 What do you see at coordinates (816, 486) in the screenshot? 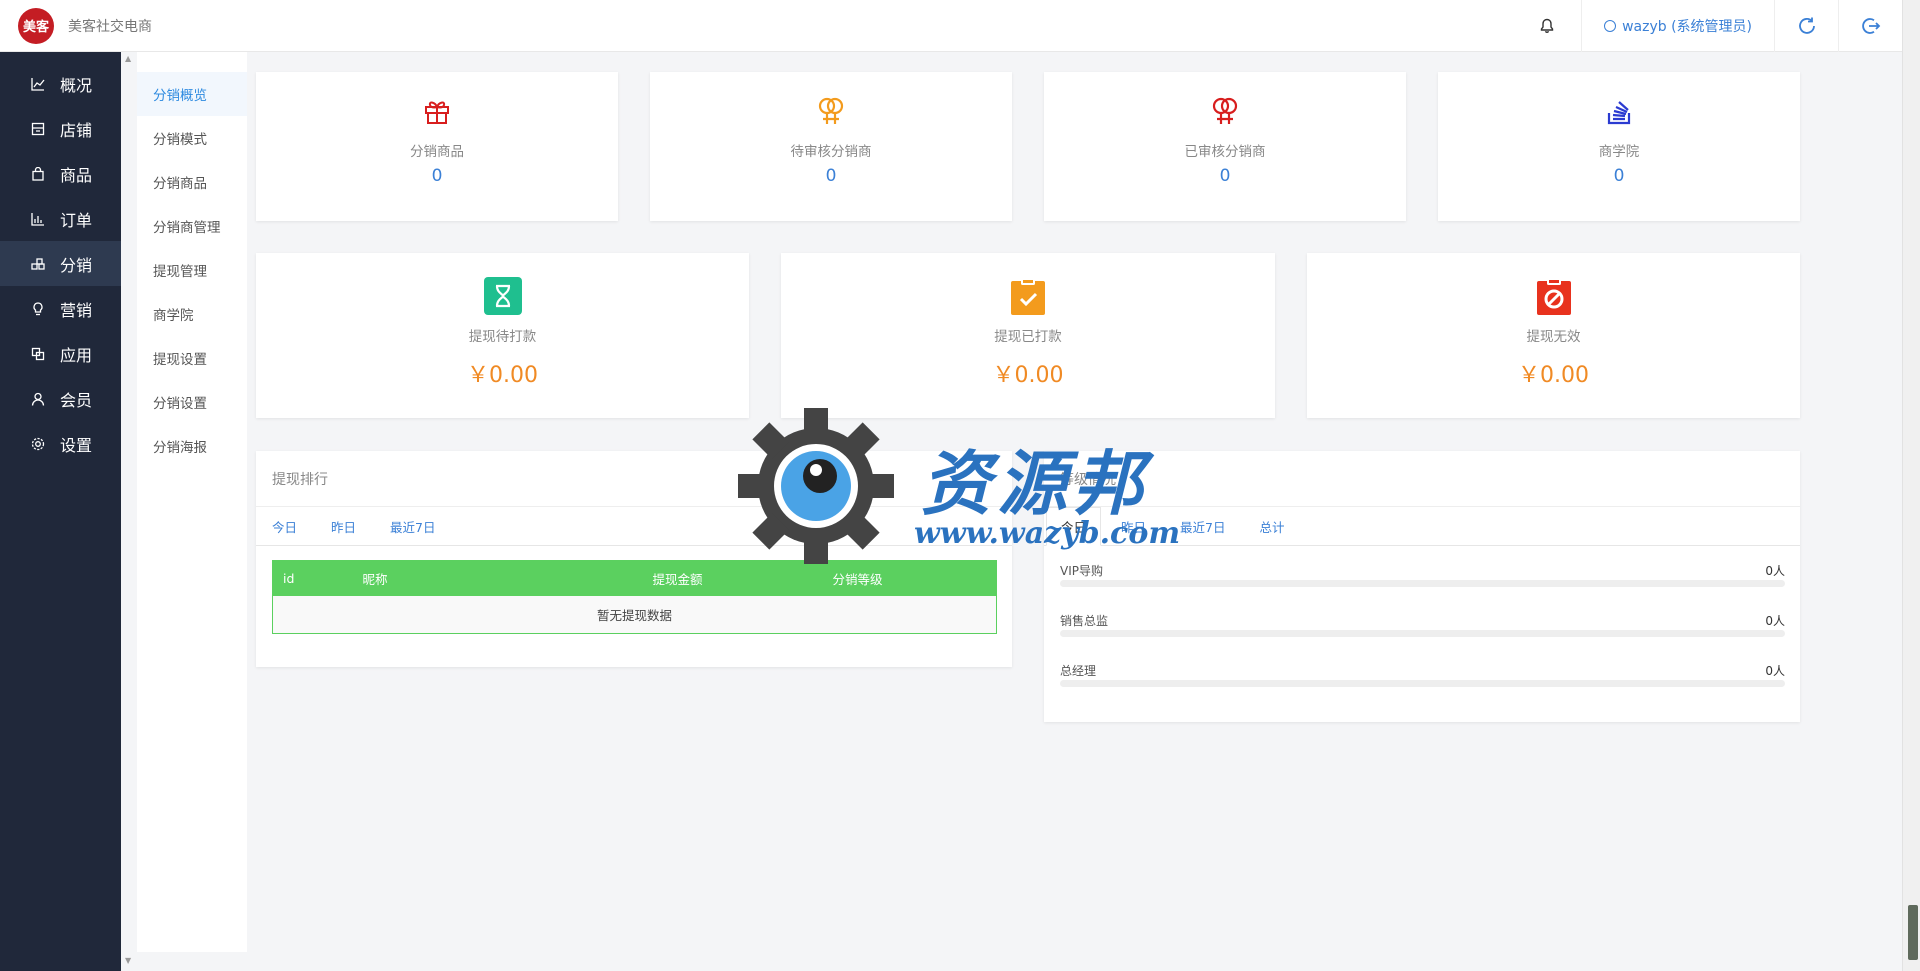
I see `gear-eye-logo-icon` at bounding box center [816, 486].